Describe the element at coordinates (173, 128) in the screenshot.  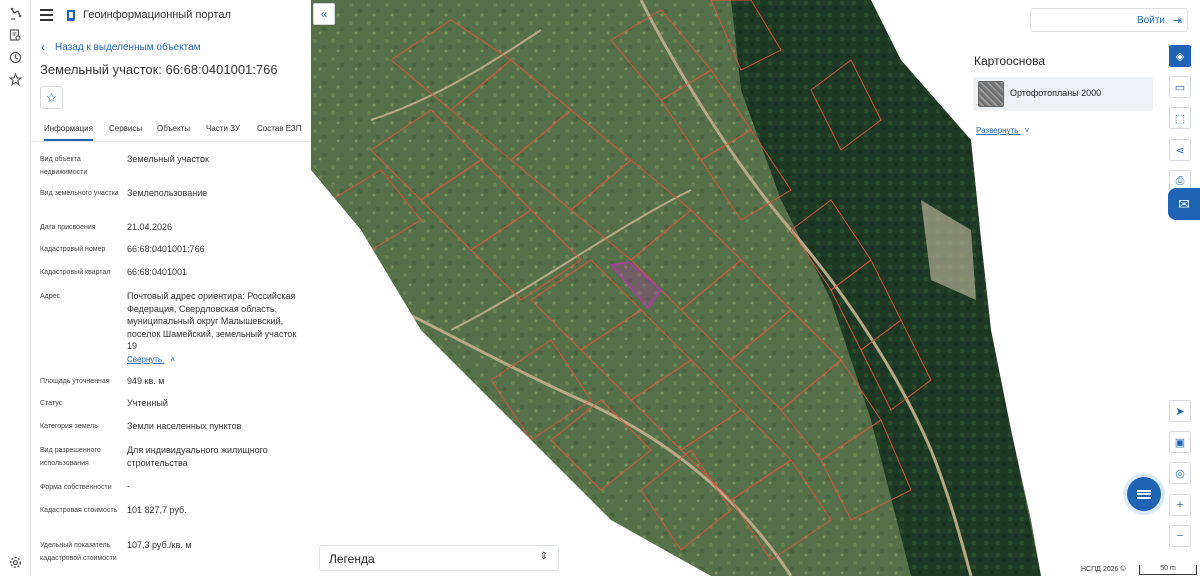
I see `tab-objects: Объекты` at that location.